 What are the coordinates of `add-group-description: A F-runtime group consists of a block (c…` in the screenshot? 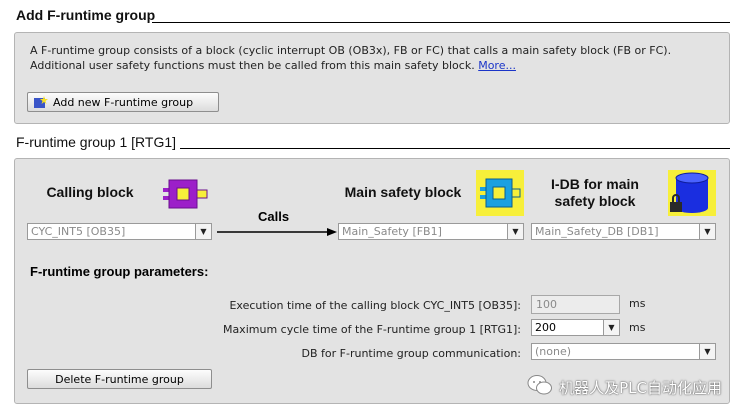 It's located at (375, 58).